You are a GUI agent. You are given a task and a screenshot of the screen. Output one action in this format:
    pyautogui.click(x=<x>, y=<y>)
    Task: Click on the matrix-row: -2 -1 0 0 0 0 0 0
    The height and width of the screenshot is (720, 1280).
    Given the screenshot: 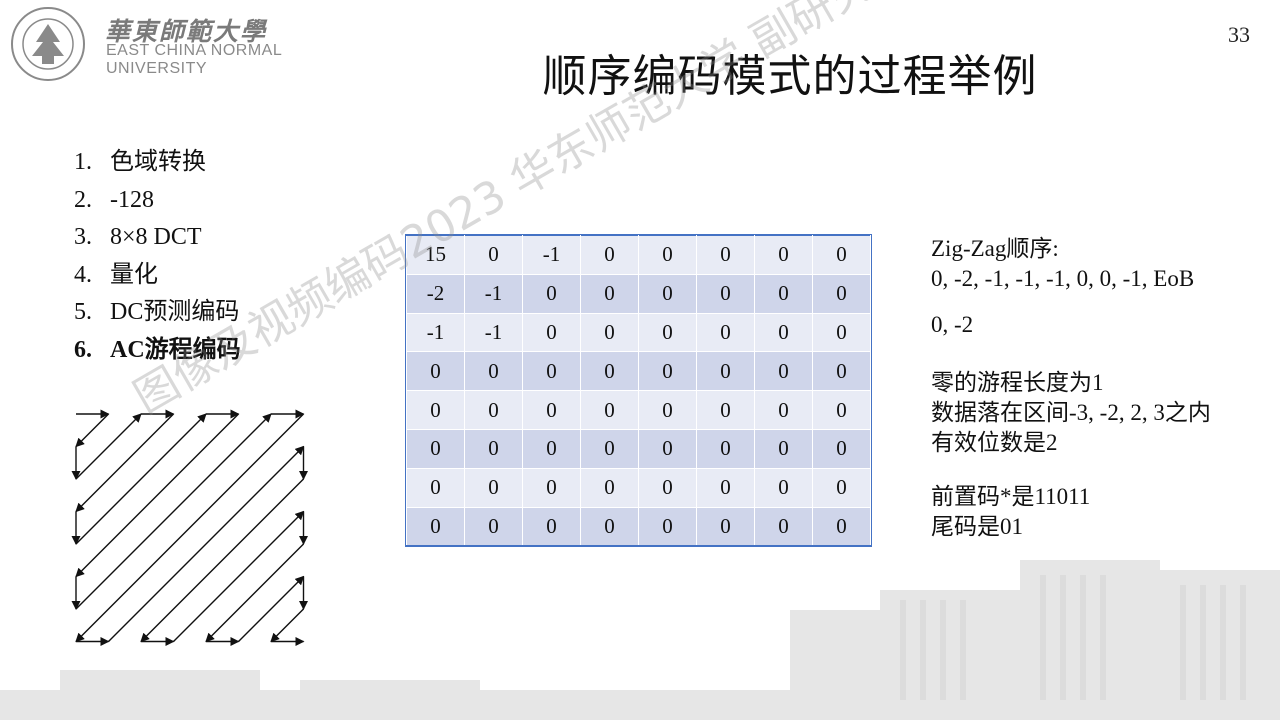 What is the action you would take?
    pyautogui.click(x=638, y=293)
    